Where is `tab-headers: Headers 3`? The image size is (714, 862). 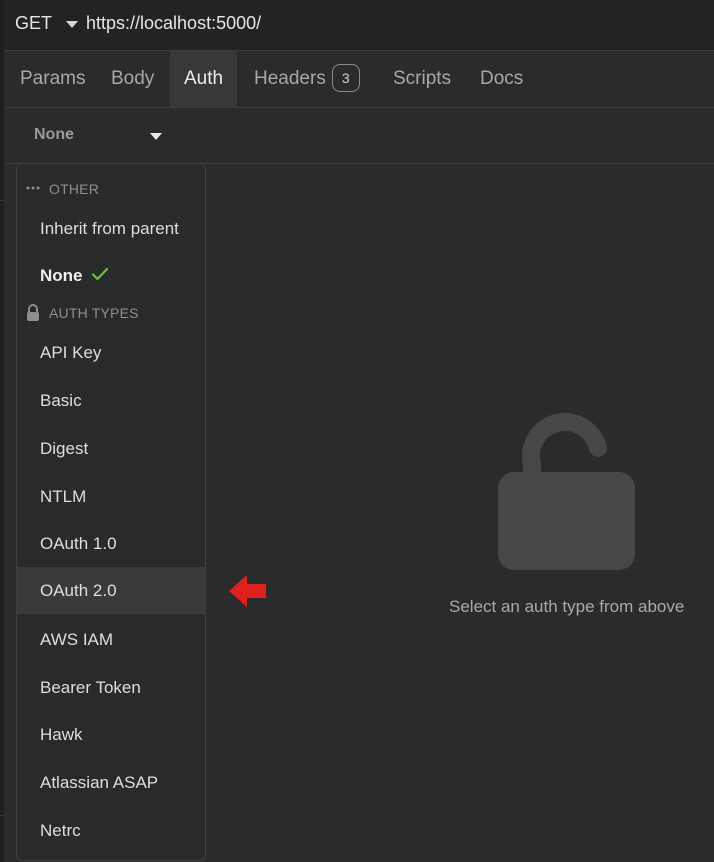
tab-headers: Headers 3 is located at coordinates (307, 79).